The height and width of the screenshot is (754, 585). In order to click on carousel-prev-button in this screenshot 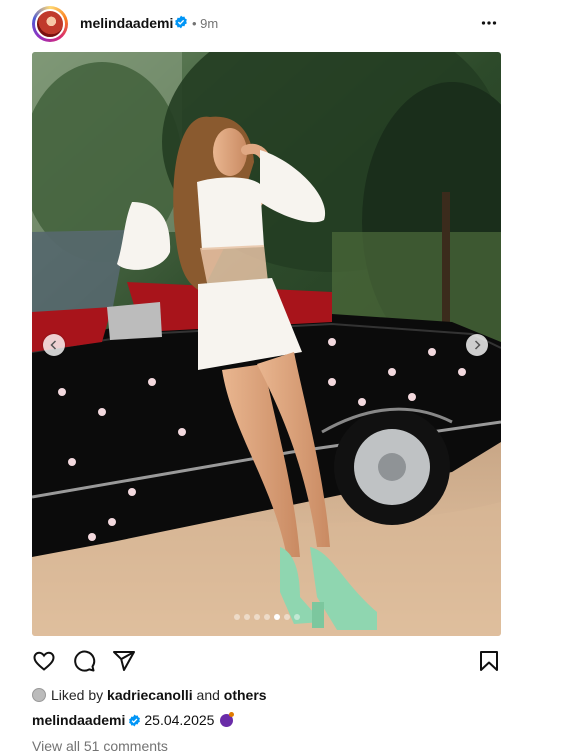, I will do `click(54, 345)`.